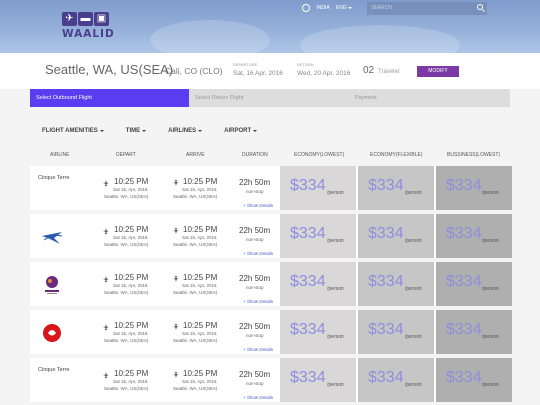  I want to click on step-return: Select Return Flight, so click(269, 98).